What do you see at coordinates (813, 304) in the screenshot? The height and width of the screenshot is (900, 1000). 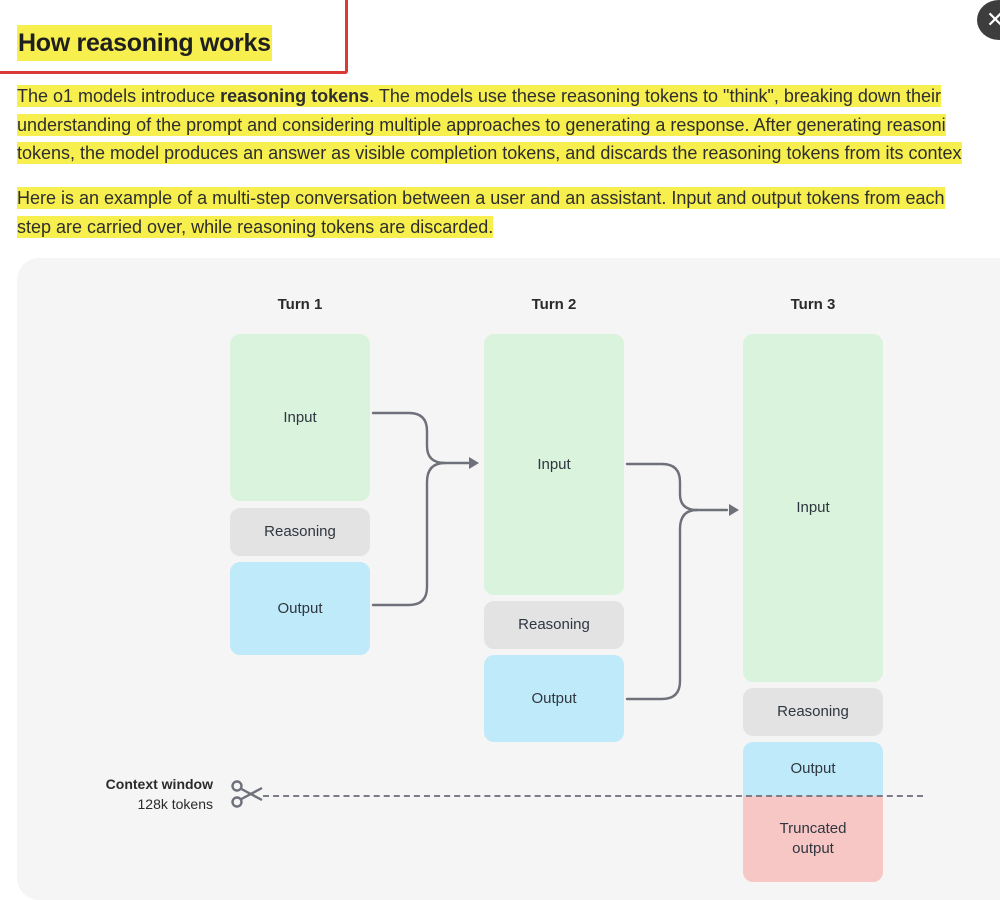 I see `turn-3-label: Turn 3` at bounding box center [813, 304].